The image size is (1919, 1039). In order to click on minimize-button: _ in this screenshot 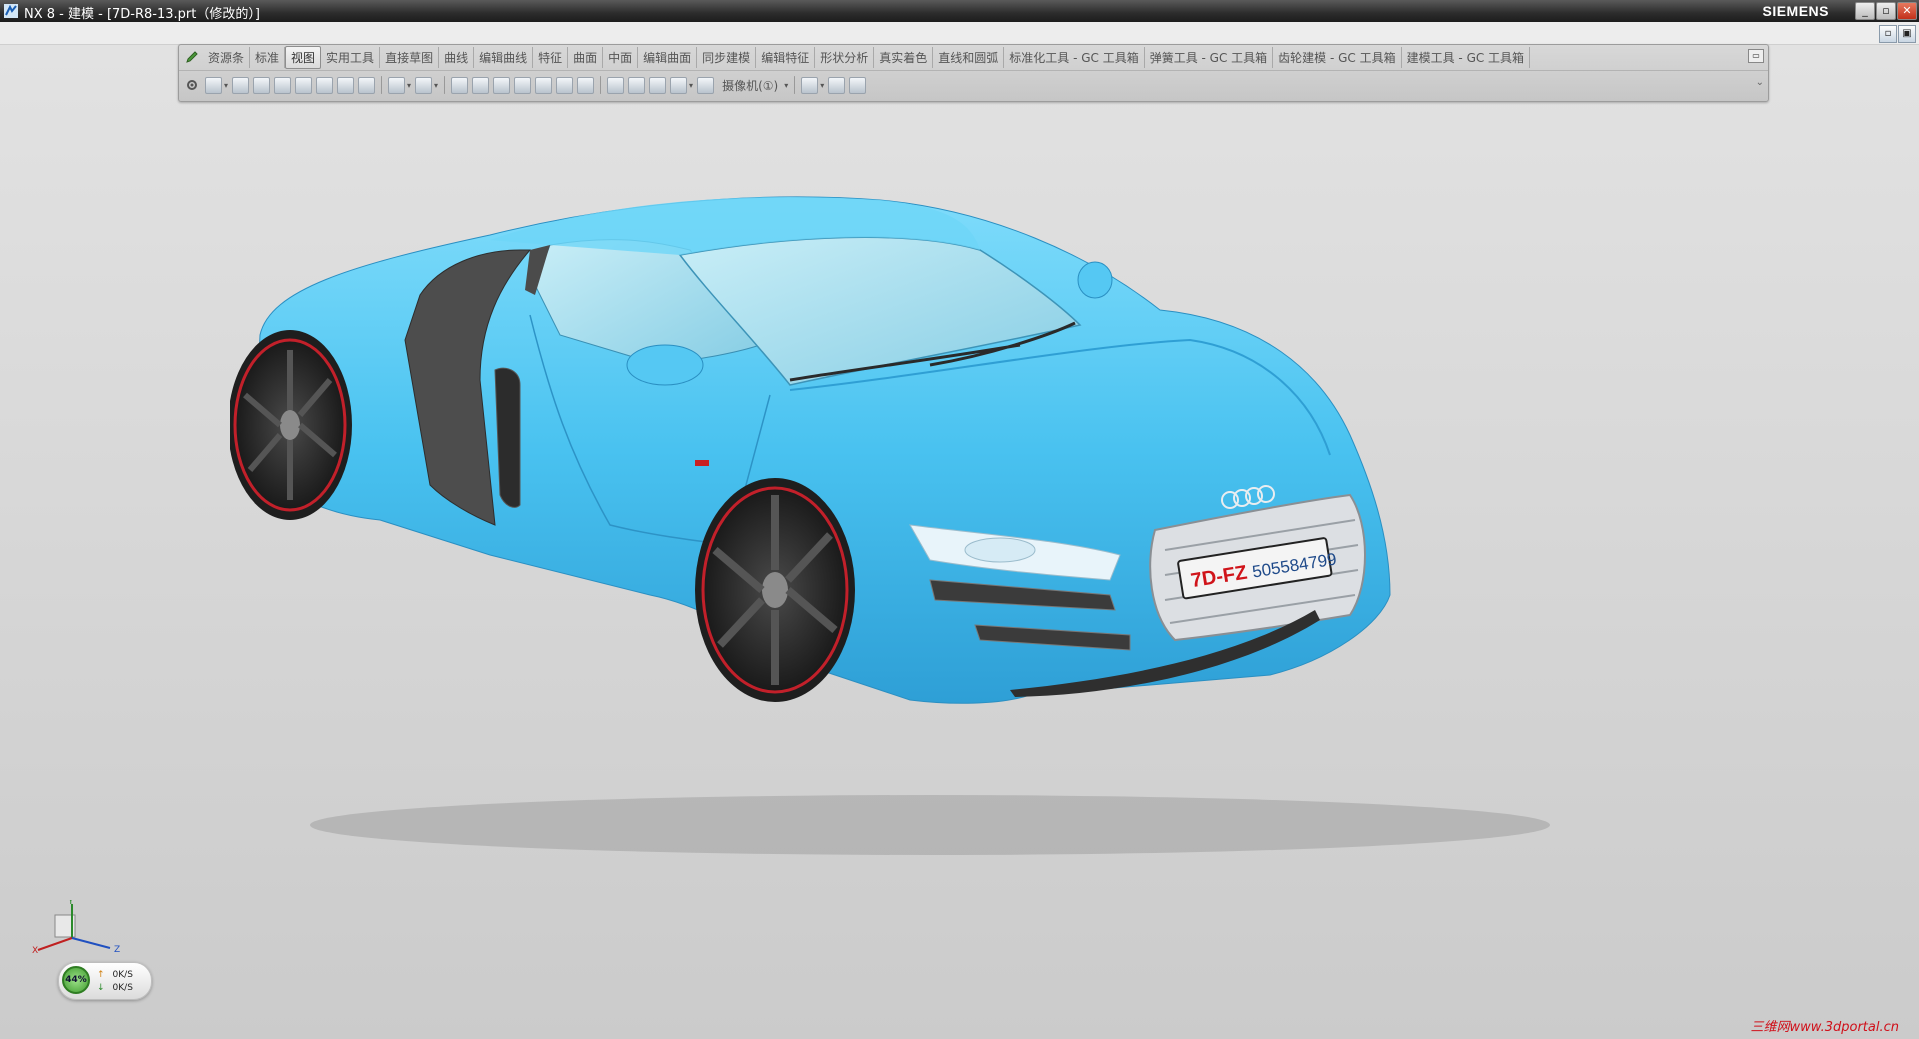, I will do `click(1865, 11)`.